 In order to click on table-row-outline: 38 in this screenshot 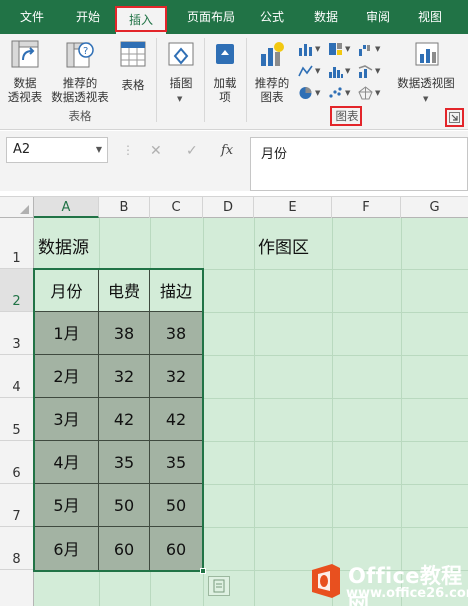, I will do `click(176, 333)`.